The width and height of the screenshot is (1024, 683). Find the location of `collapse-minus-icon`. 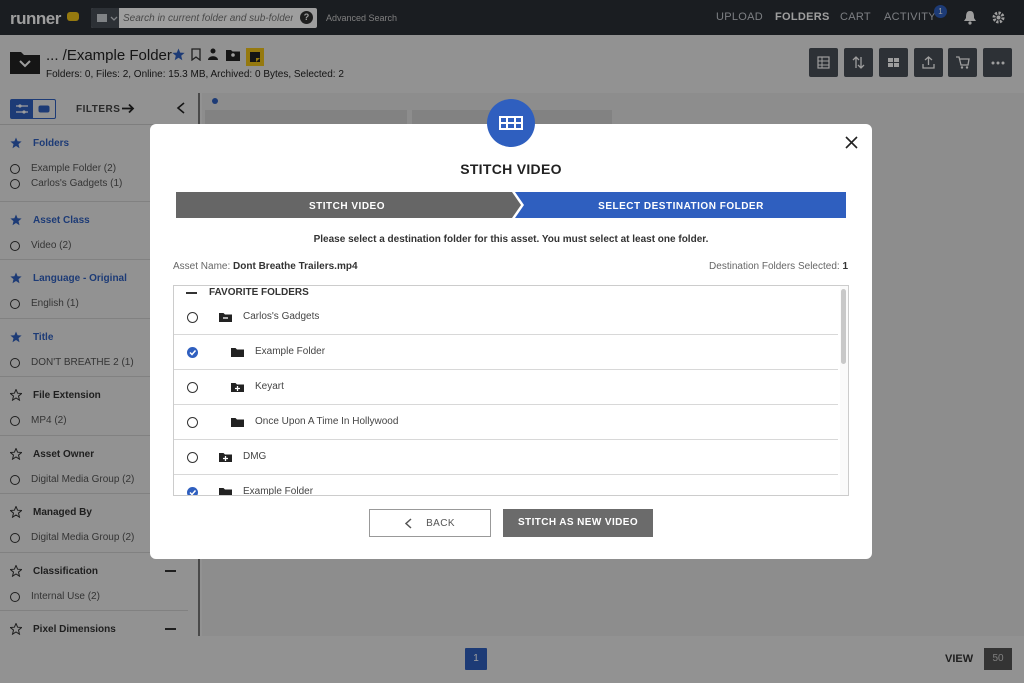

collapse-minus-icon is located at coordinates (191, 293).